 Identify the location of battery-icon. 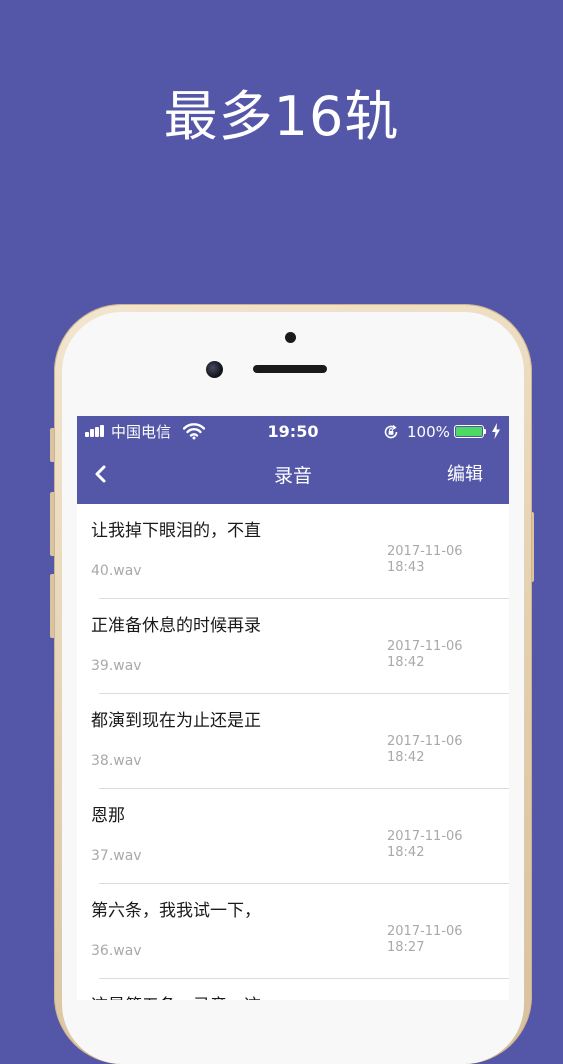
(469, 431).